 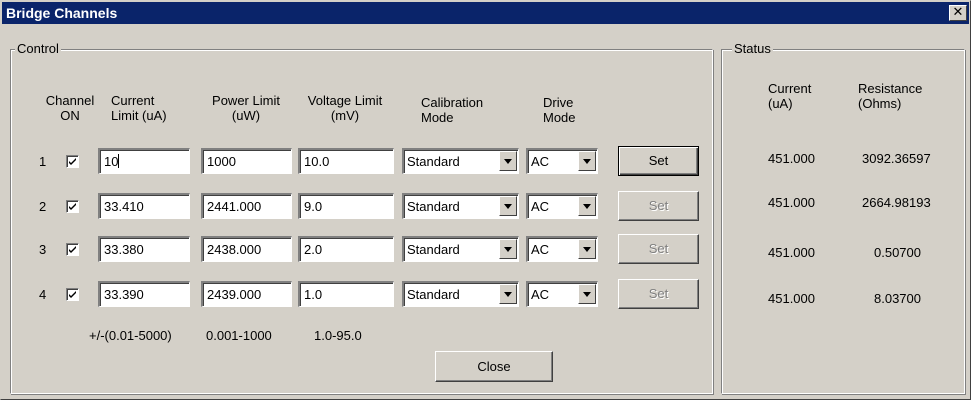 What do you see at coordinates (239, 335) in the screenshot?
I see `power-range-hint: 0.001-1000` at bounding box center [239, 335].